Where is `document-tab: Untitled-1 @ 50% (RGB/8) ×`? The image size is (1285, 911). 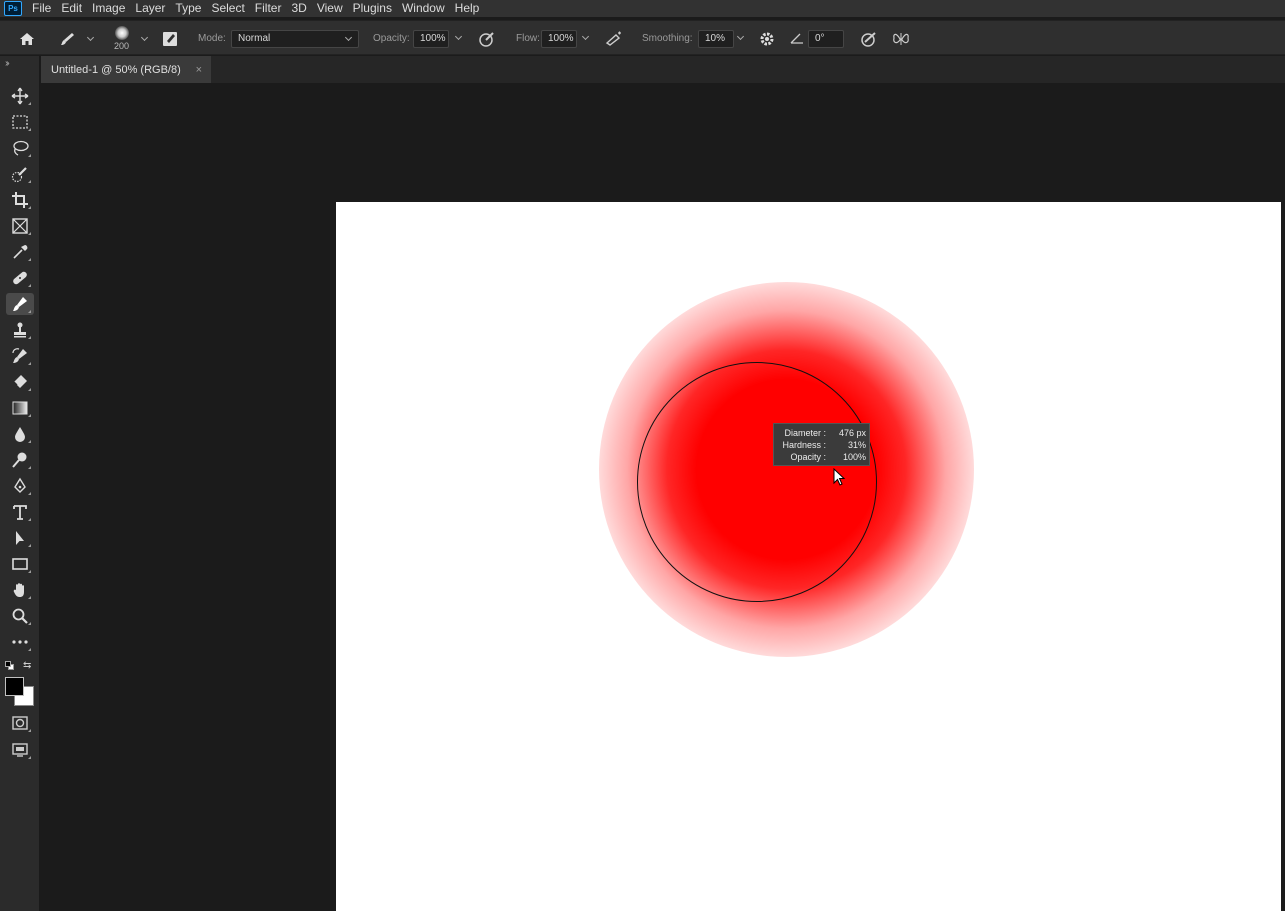
document-tab: Untitled-1 @ 50% (RGB/8) × is located at coordinates (126, 69).